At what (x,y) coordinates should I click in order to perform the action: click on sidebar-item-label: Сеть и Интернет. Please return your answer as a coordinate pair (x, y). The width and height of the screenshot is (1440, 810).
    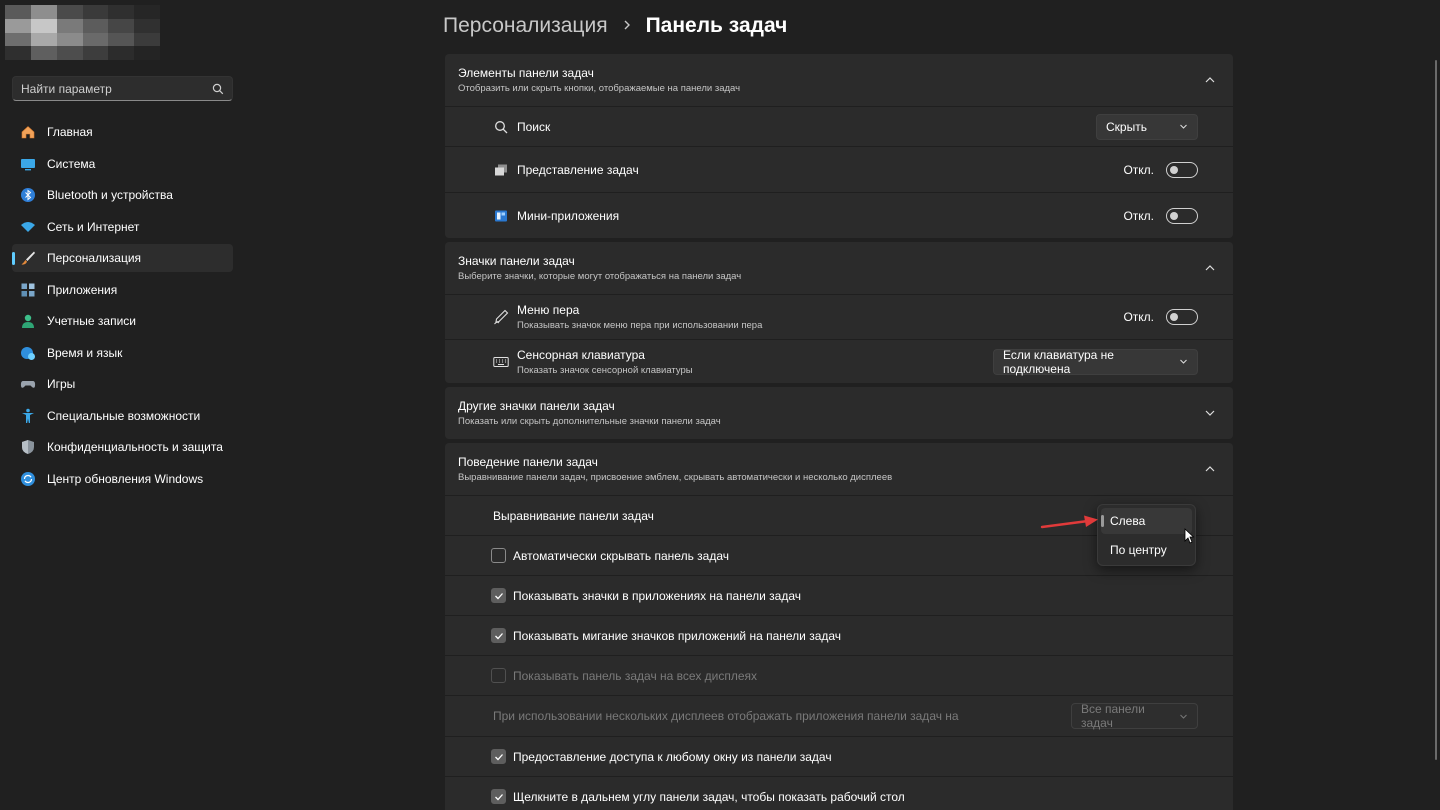
    Looking at the image, I should click on (93, 226).